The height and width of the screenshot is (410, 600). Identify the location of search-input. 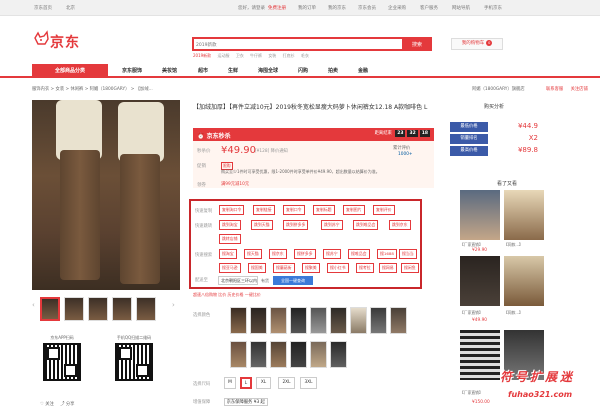
(298, 45).